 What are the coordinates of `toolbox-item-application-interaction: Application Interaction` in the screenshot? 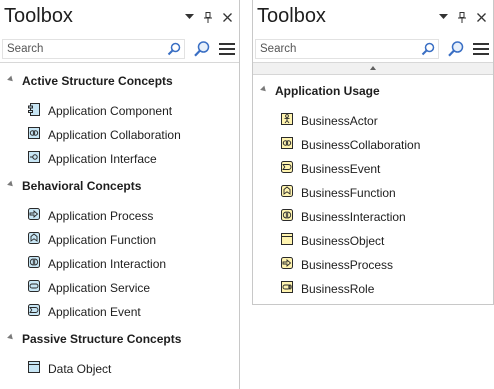 It's located at (119, 264).